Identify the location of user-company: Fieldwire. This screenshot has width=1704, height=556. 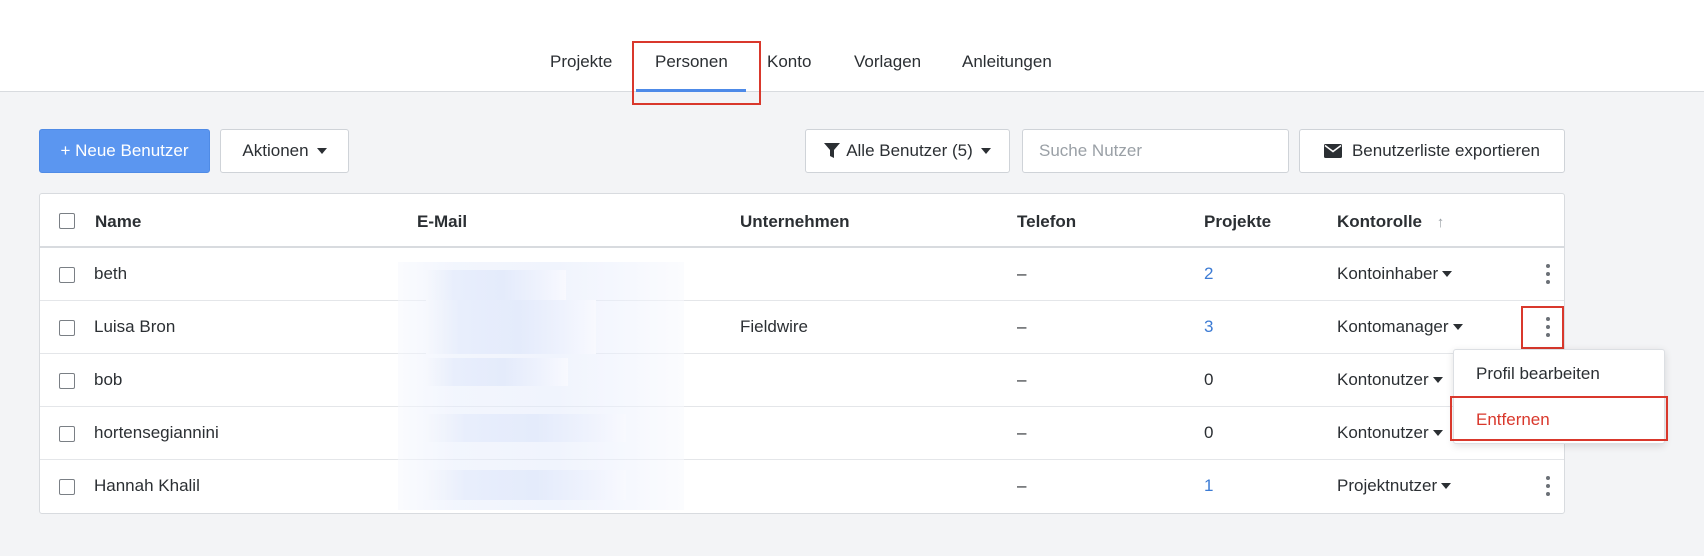
(774, 326).